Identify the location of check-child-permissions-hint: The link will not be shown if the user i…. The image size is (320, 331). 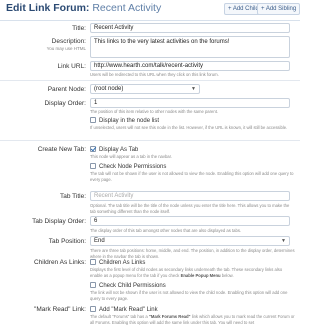
(189, 295).